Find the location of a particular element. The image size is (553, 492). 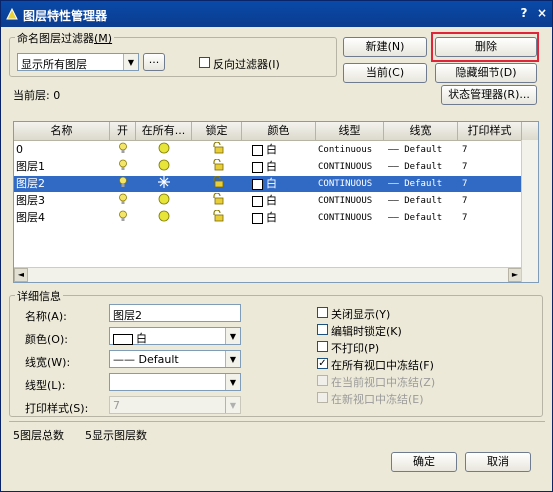

name-field-value: 图层2 is located at coordinates (127, 315).